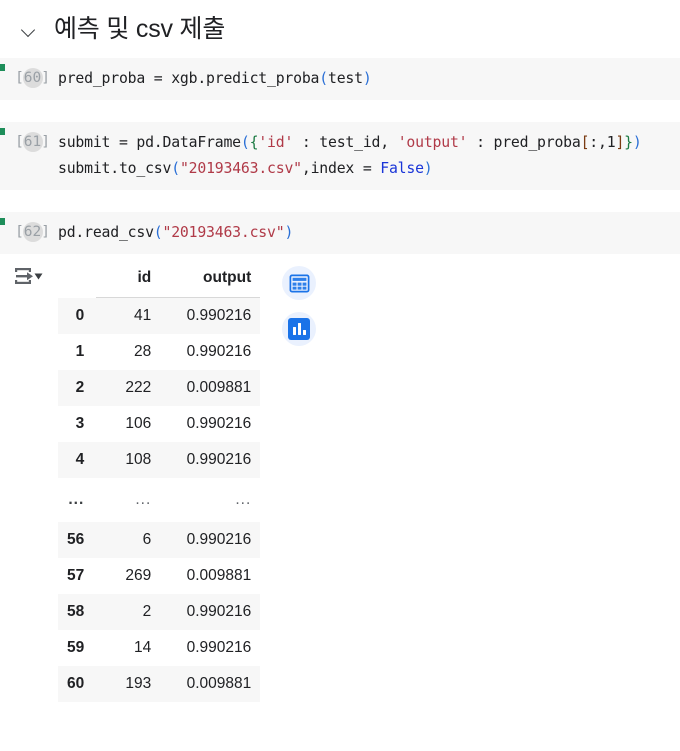 This screenshot has width=680, height=751. What do you see at coordinates (159, 648) in the screenshot?
I see `table-row: 59 14 0.990216` at bounding box center [159, 648].